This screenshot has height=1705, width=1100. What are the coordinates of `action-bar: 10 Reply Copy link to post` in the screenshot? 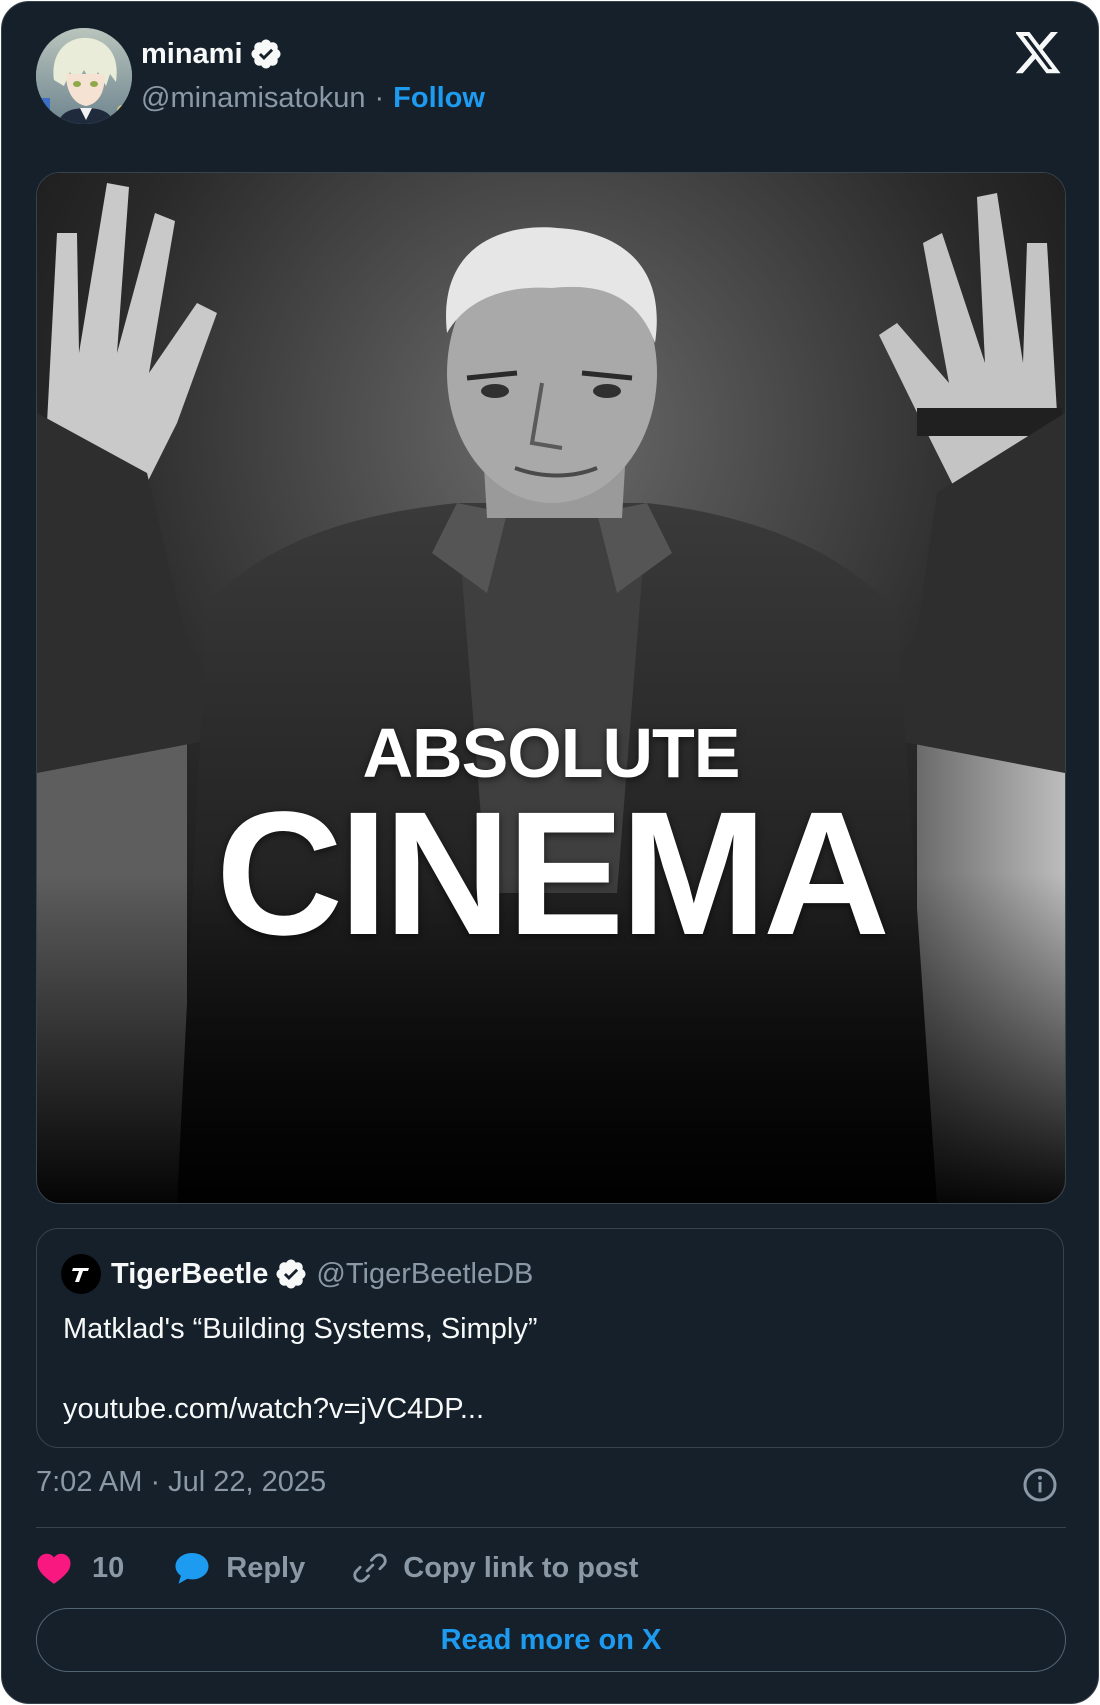 It's located at (337, 1568).